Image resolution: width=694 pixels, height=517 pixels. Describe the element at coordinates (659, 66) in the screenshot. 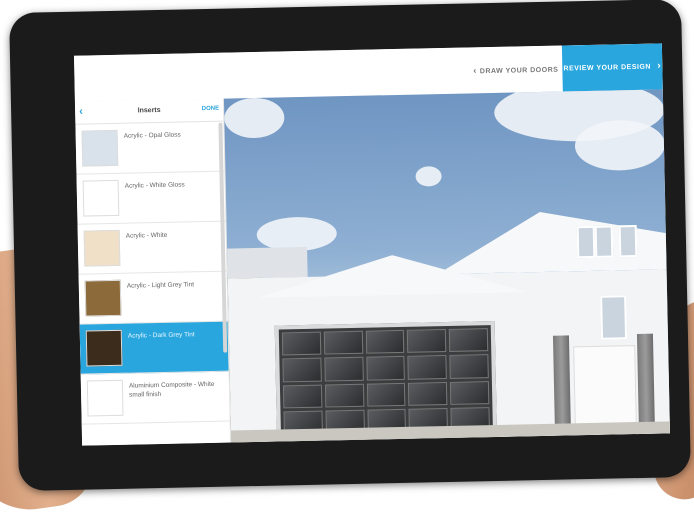

I see `chevron-right-icon: ›` at that location.